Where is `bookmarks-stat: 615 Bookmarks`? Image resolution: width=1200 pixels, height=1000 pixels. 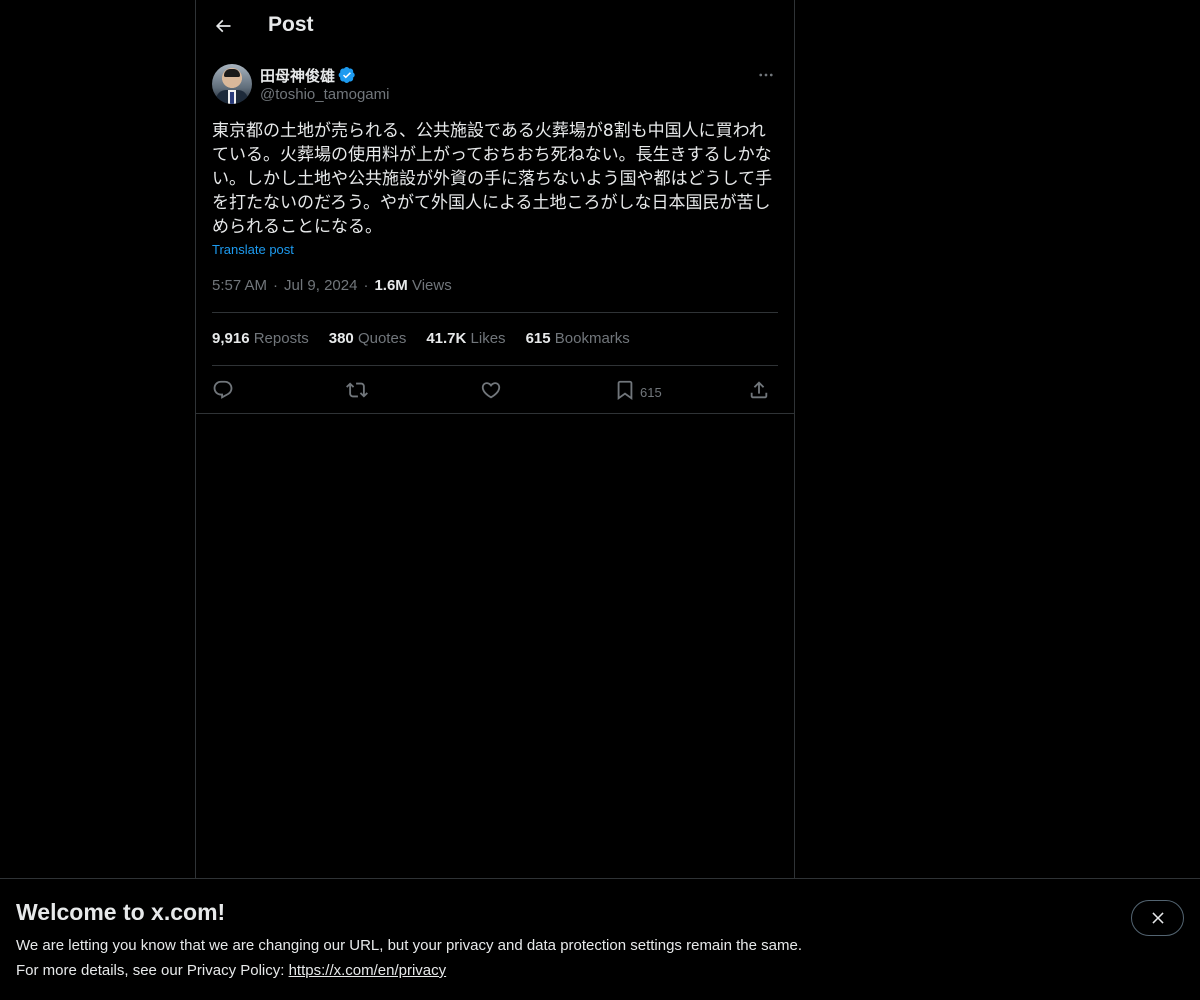 bookmarks-stat: 615 Bookmarks is located at coordinates (578, 338).